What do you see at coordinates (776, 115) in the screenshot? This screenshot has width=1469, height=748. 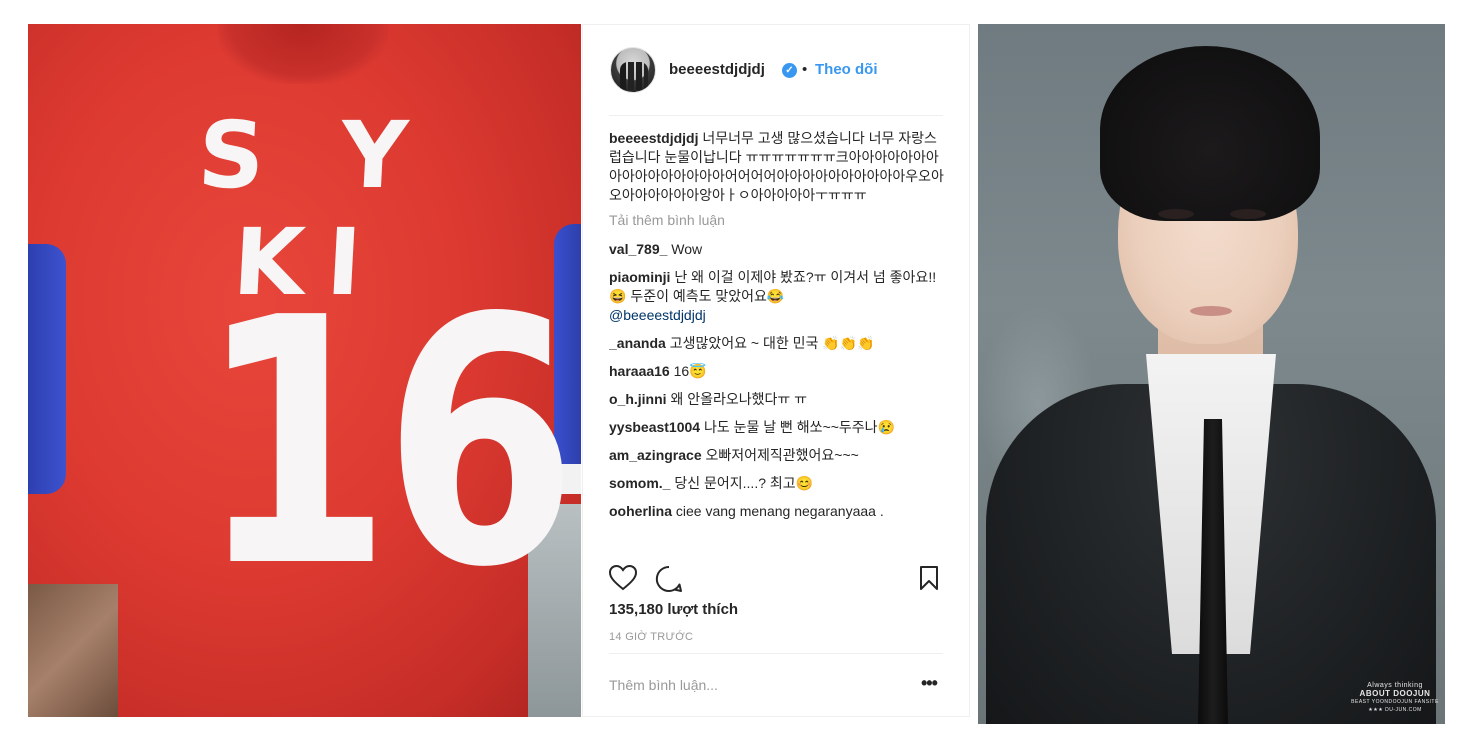 I see `header-divider` at bounding box center [776, 115].